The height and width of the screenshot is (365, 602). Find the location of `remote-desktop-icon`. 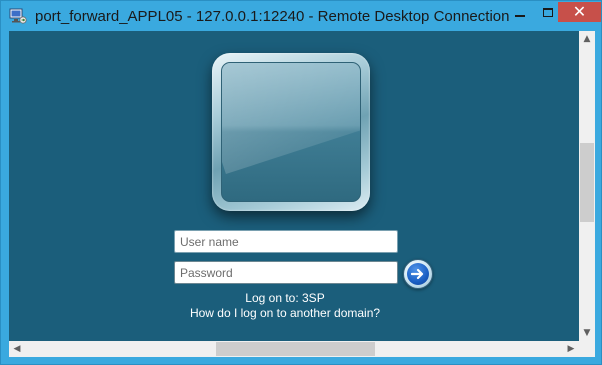

remote-desktop-icon is located at coordinates (18, 16).